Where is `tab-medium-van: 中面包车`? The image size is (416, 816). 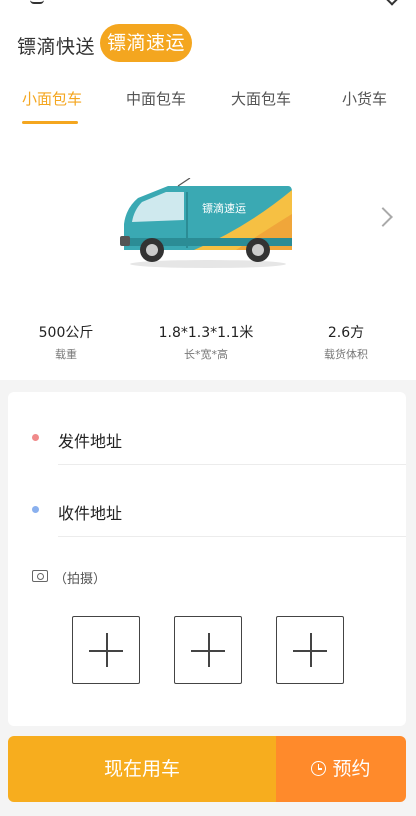
tab-medium-van: 中面包车 is located at coordinates (156, 98).